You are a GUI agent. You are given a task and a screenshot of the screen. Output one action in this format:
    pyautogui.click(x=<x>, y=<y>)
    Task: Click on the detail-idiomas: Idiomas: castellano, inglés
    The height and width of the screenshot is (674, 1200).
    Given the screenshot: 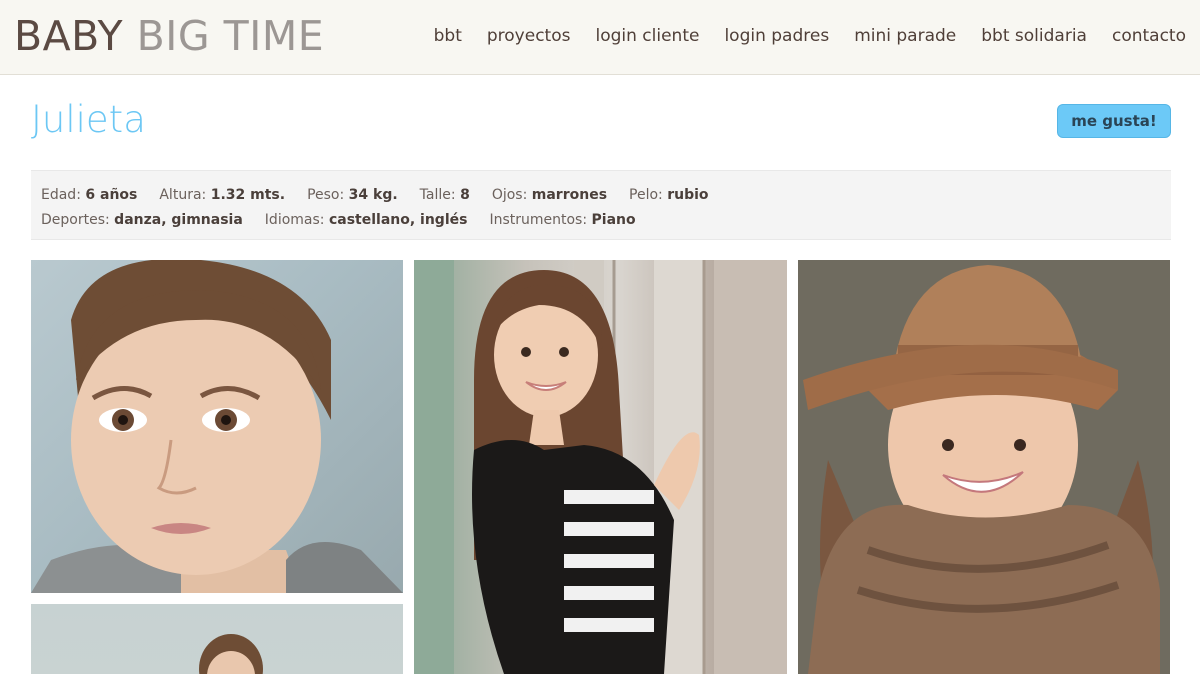 What is the action you would take?
    pyautogui.click(x=366, y=219)
    